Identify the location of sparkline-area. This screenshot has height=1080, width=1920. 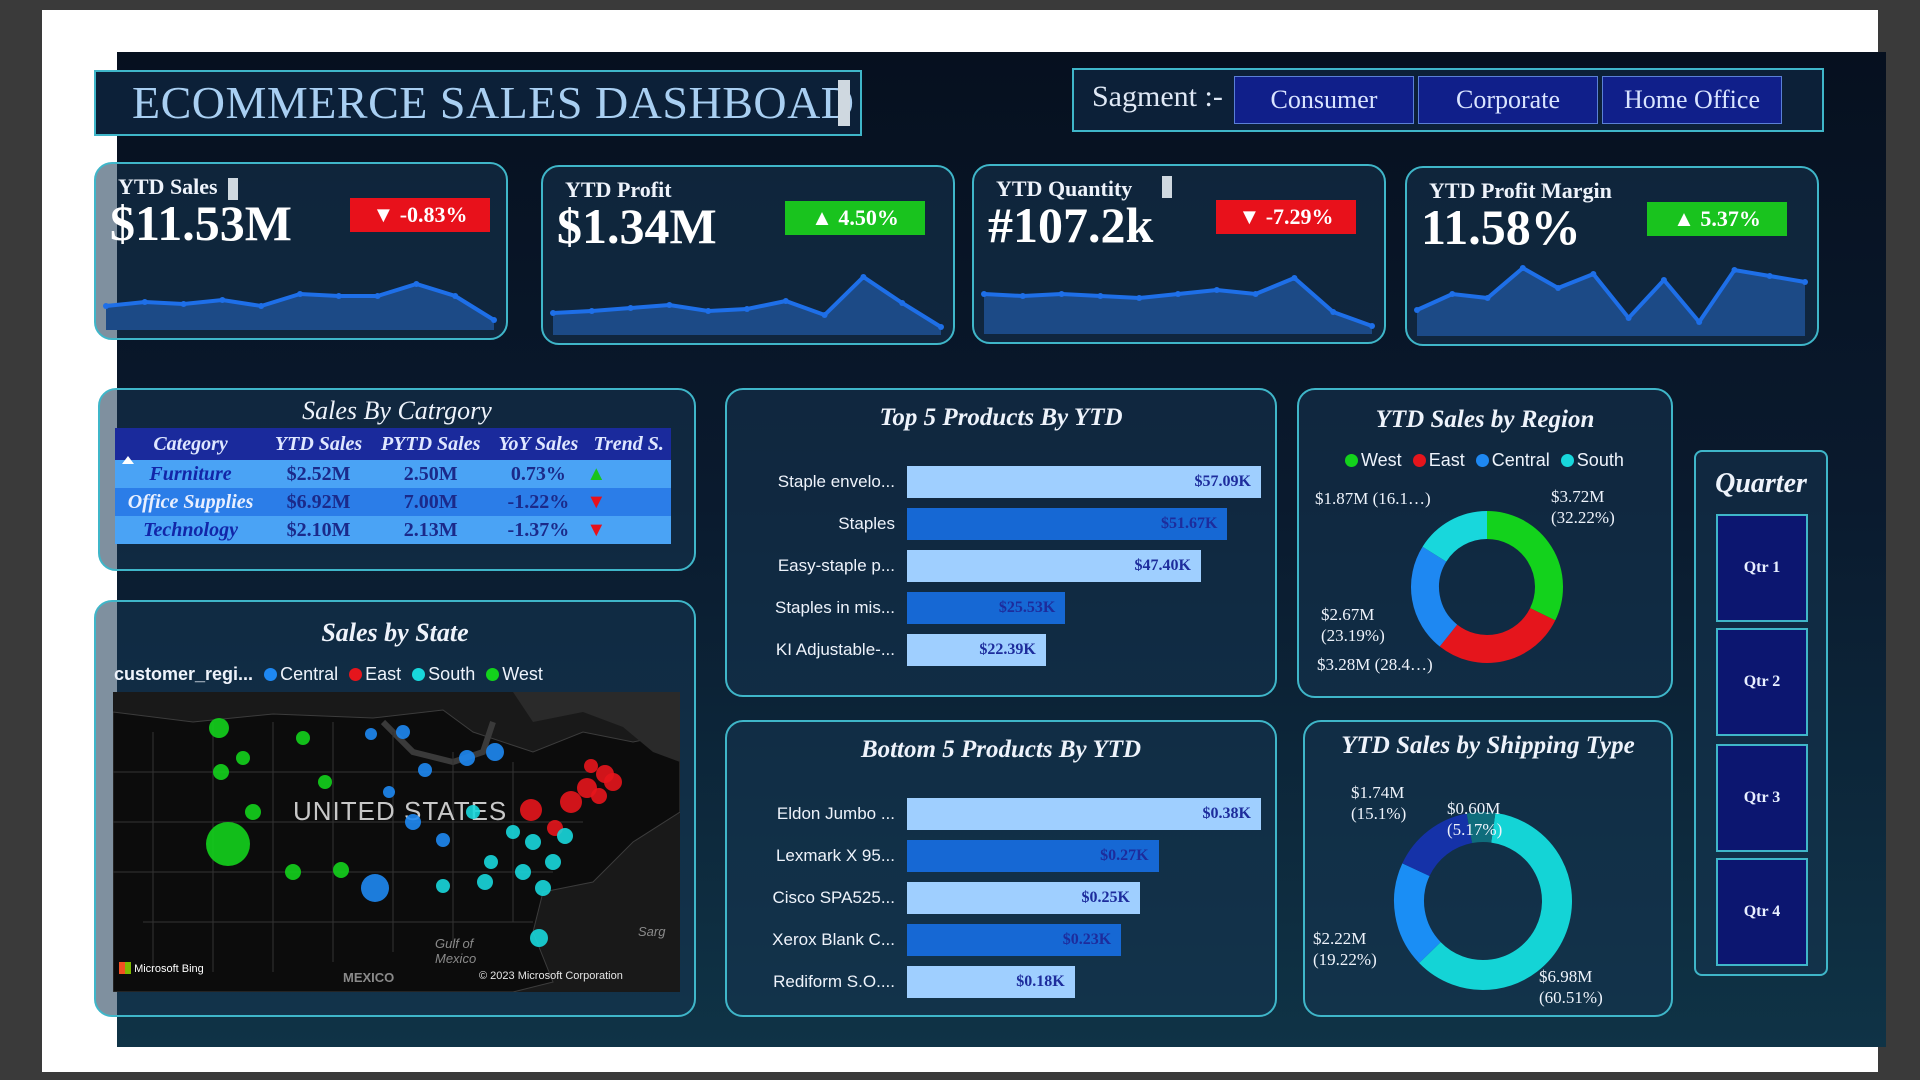
(1178, 306).